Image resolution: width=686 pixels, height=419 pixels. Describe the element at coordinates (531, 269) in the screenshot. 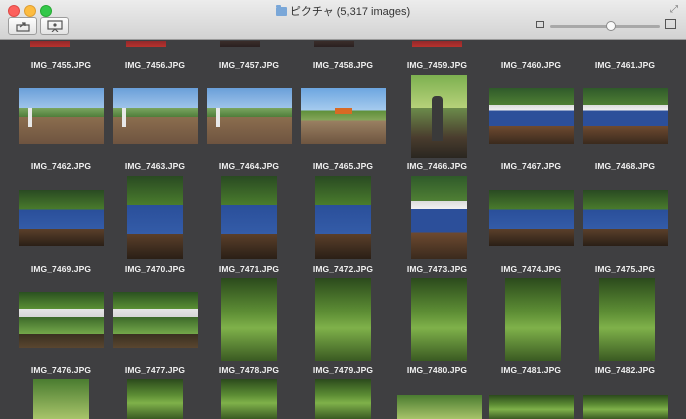

I see `thumbnail-filename: IMG_7474.JPG` at that location.